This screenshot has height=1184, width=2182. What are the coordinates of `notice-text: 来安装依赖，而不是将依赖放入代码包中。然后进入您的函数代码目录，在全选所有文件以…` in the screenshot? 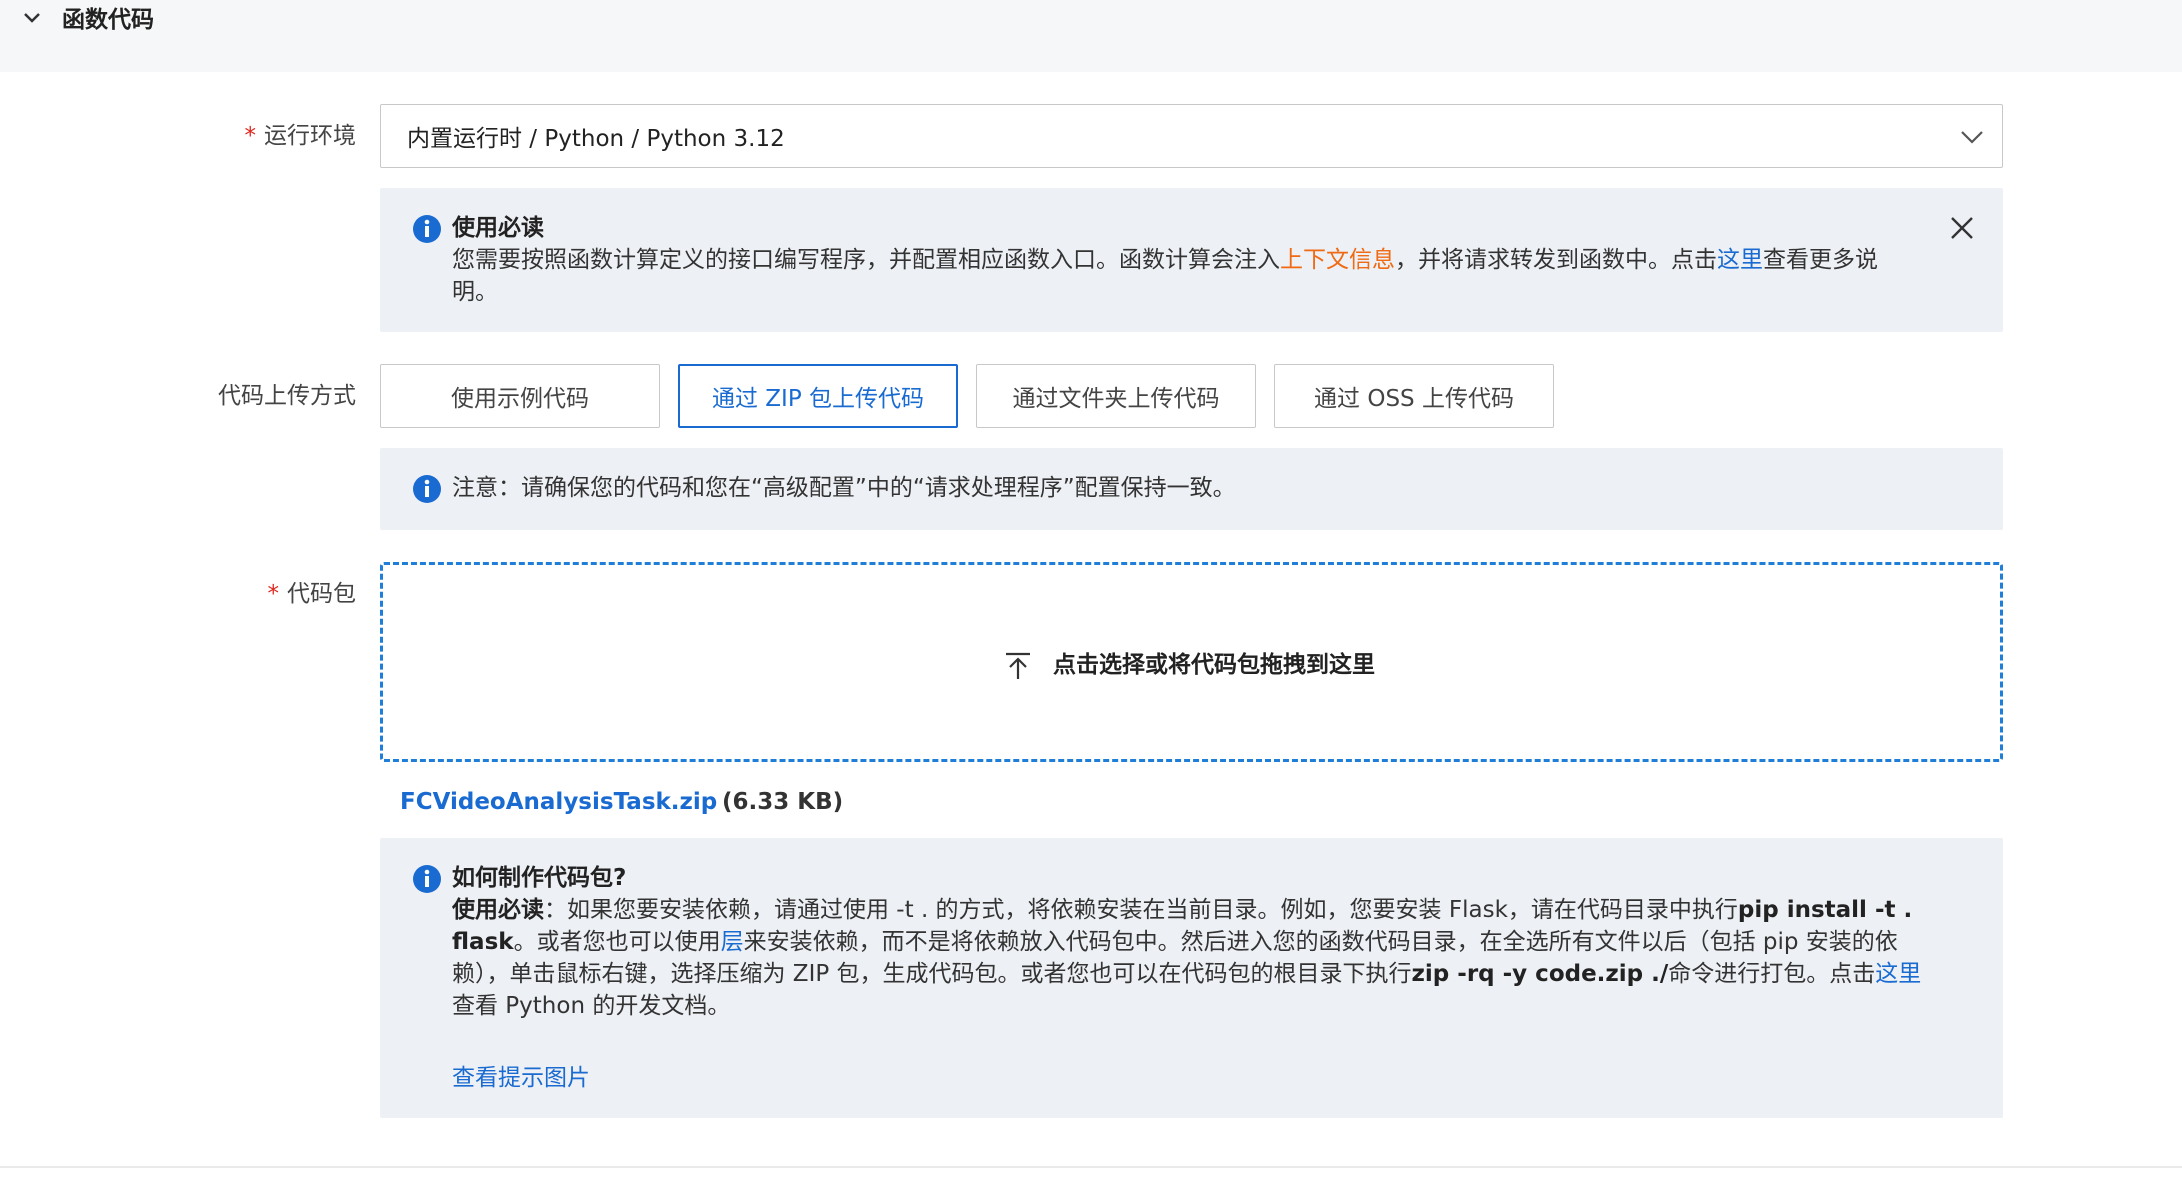 It's located at (1320, 942).